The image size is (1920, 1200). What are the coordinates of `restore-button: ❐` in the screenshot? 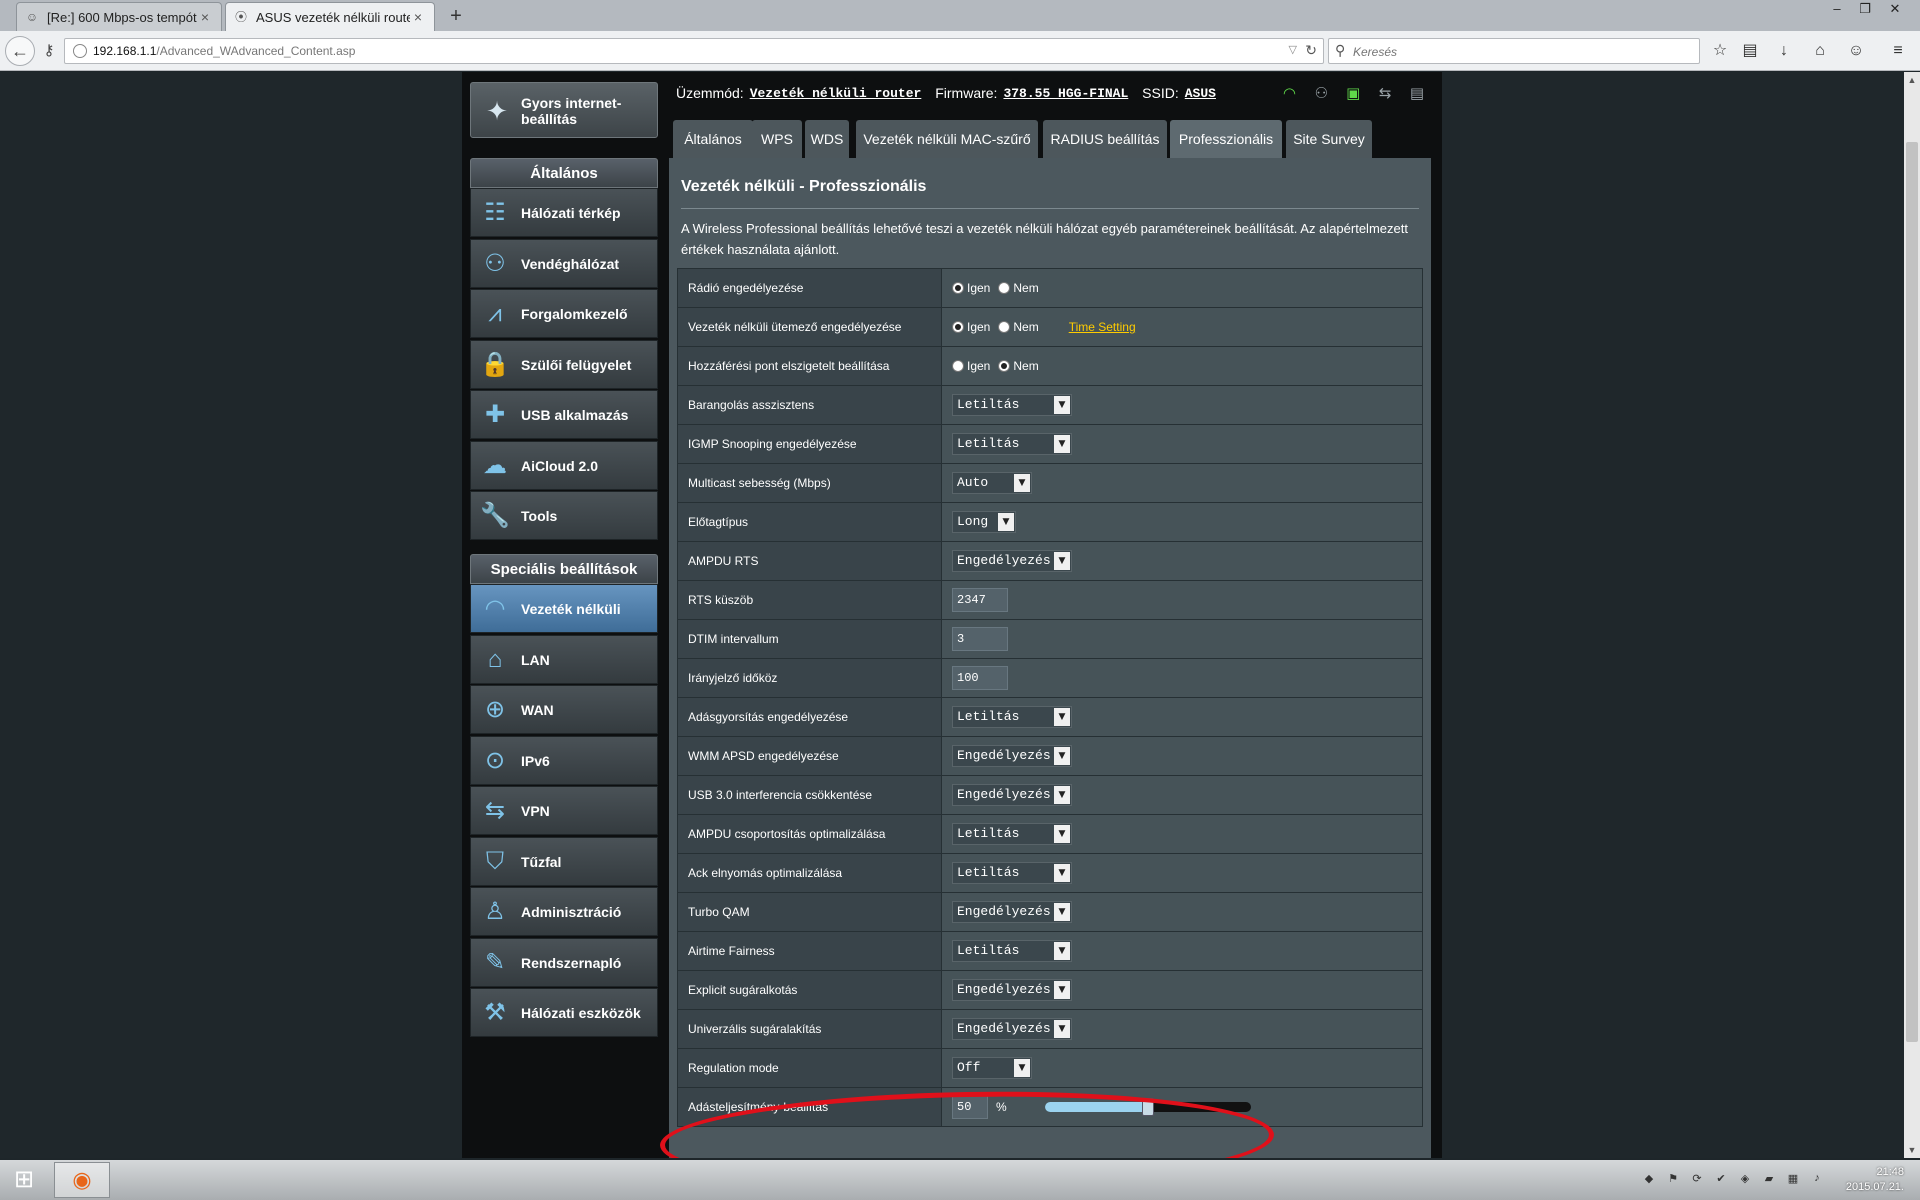 It's located at (1865, 10).